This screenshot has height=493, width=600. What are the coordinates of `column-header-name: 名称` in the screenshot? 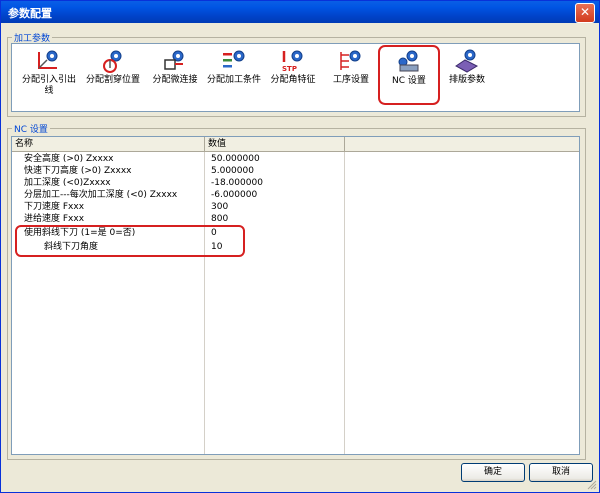 It's located at (108, 144).